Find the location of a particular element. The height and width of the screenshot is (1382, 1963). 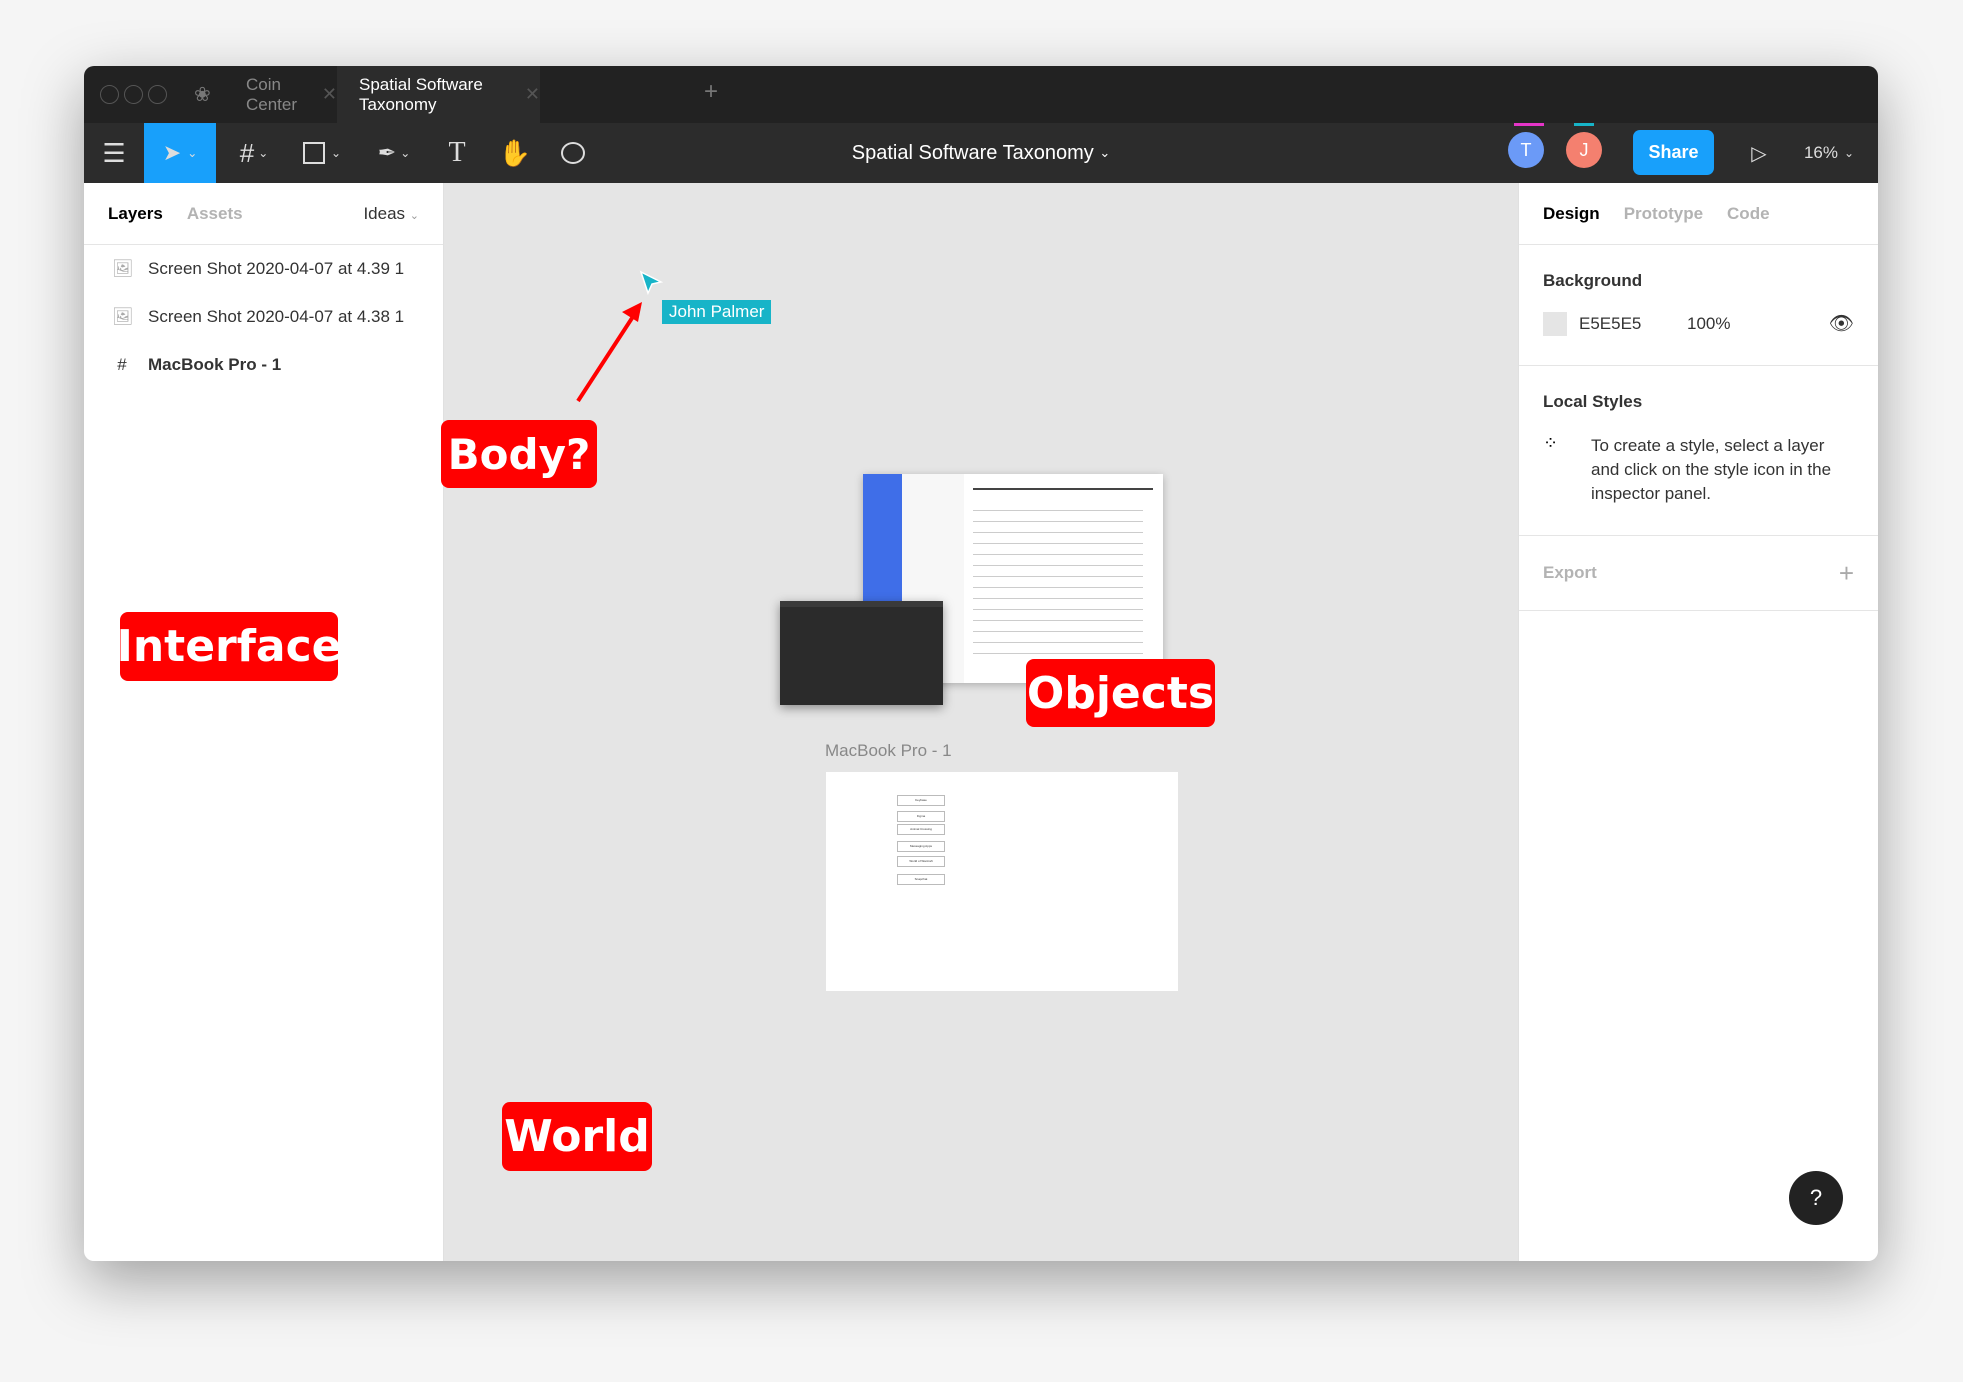

background-hex: E5E5E5 is located at coordinates (1633, 324).